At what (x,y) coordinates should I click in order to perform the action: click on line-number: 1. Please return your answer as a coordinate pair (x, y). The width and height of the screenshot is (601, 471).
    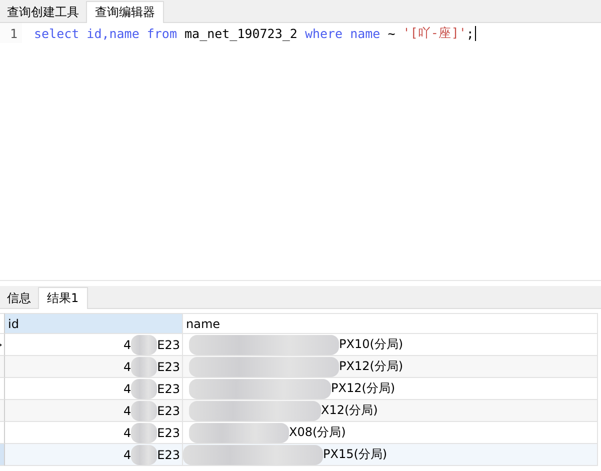
    Looking at the image, I should click on (11, 33).